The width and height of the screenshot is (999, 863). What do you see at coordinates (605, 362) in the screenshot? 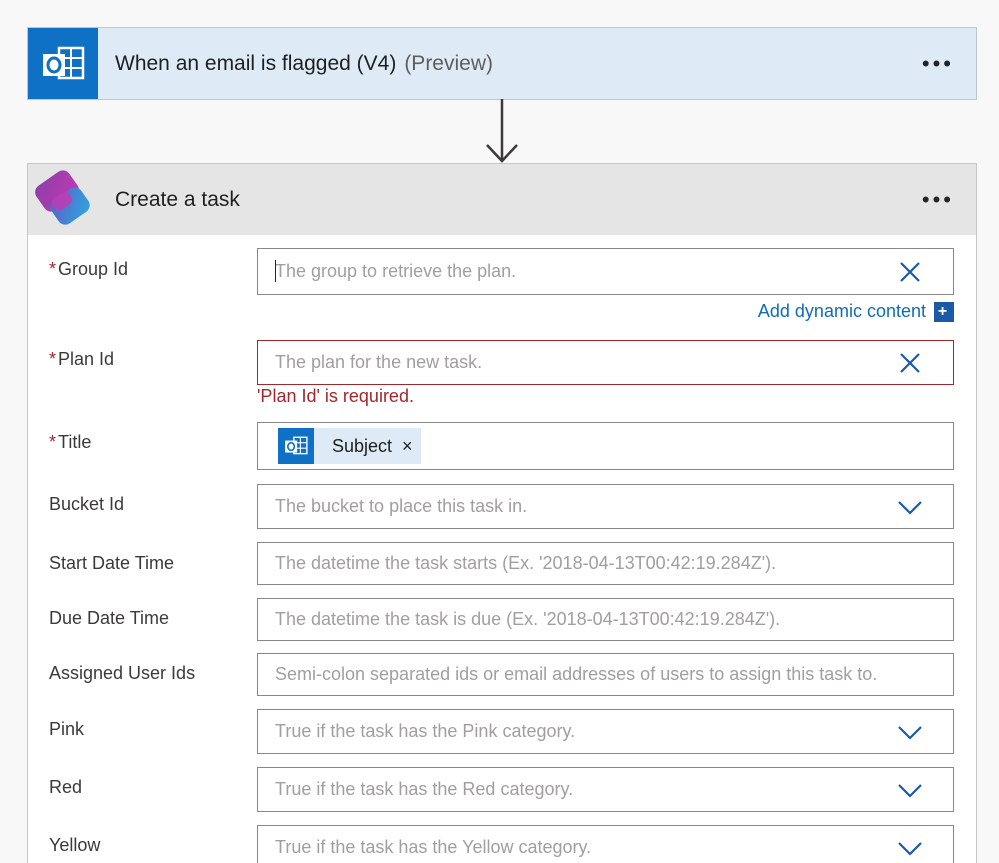
I see `plan-id-input: The plan for the new task.` at bounding box center [605, 362].